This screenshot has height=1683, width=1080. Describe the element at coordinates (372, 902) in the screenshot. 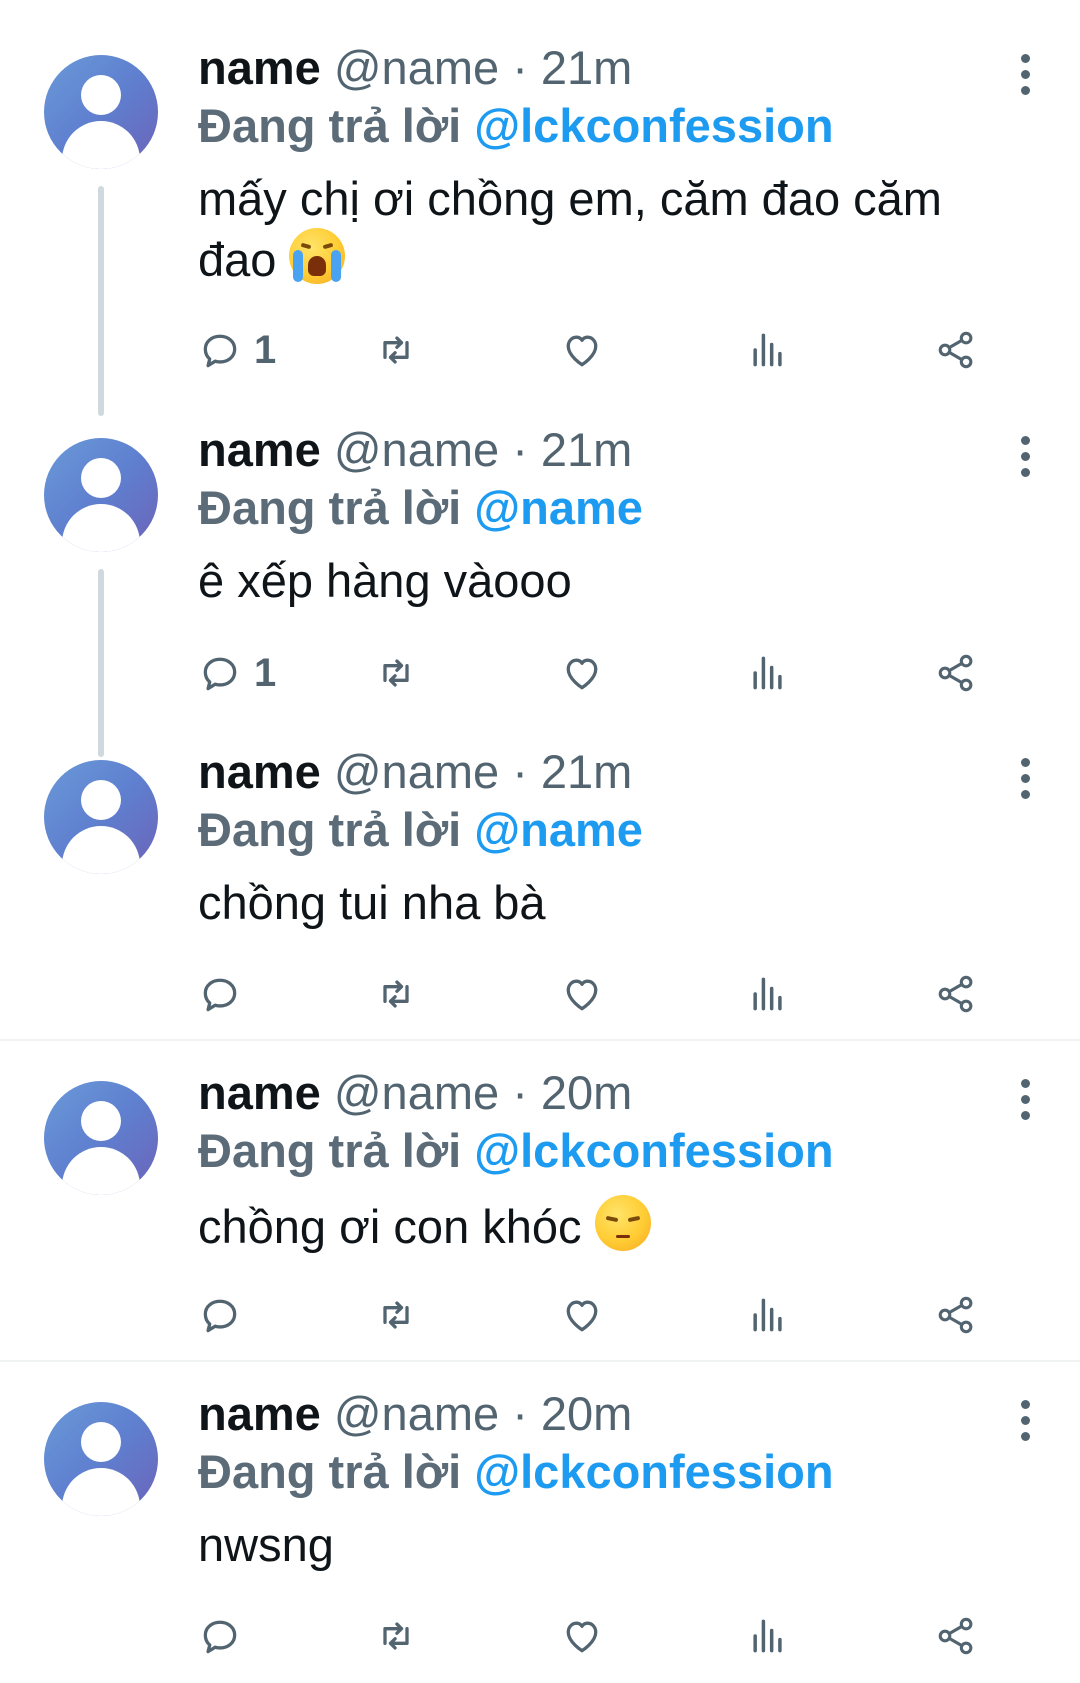

I see `tweet-text: chồng tui nha bà` at that location.